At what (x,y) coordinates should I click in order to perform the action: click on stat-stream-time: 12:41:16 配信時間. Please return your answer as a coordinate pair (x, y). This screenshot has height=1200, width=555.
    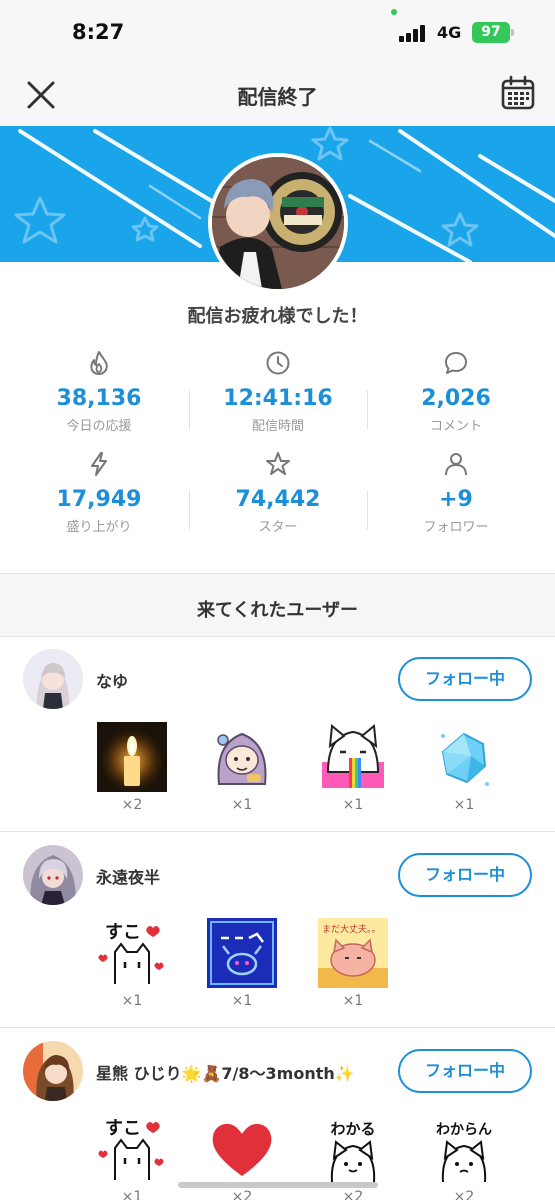
    Looking at the image, I should click on (278, 392).